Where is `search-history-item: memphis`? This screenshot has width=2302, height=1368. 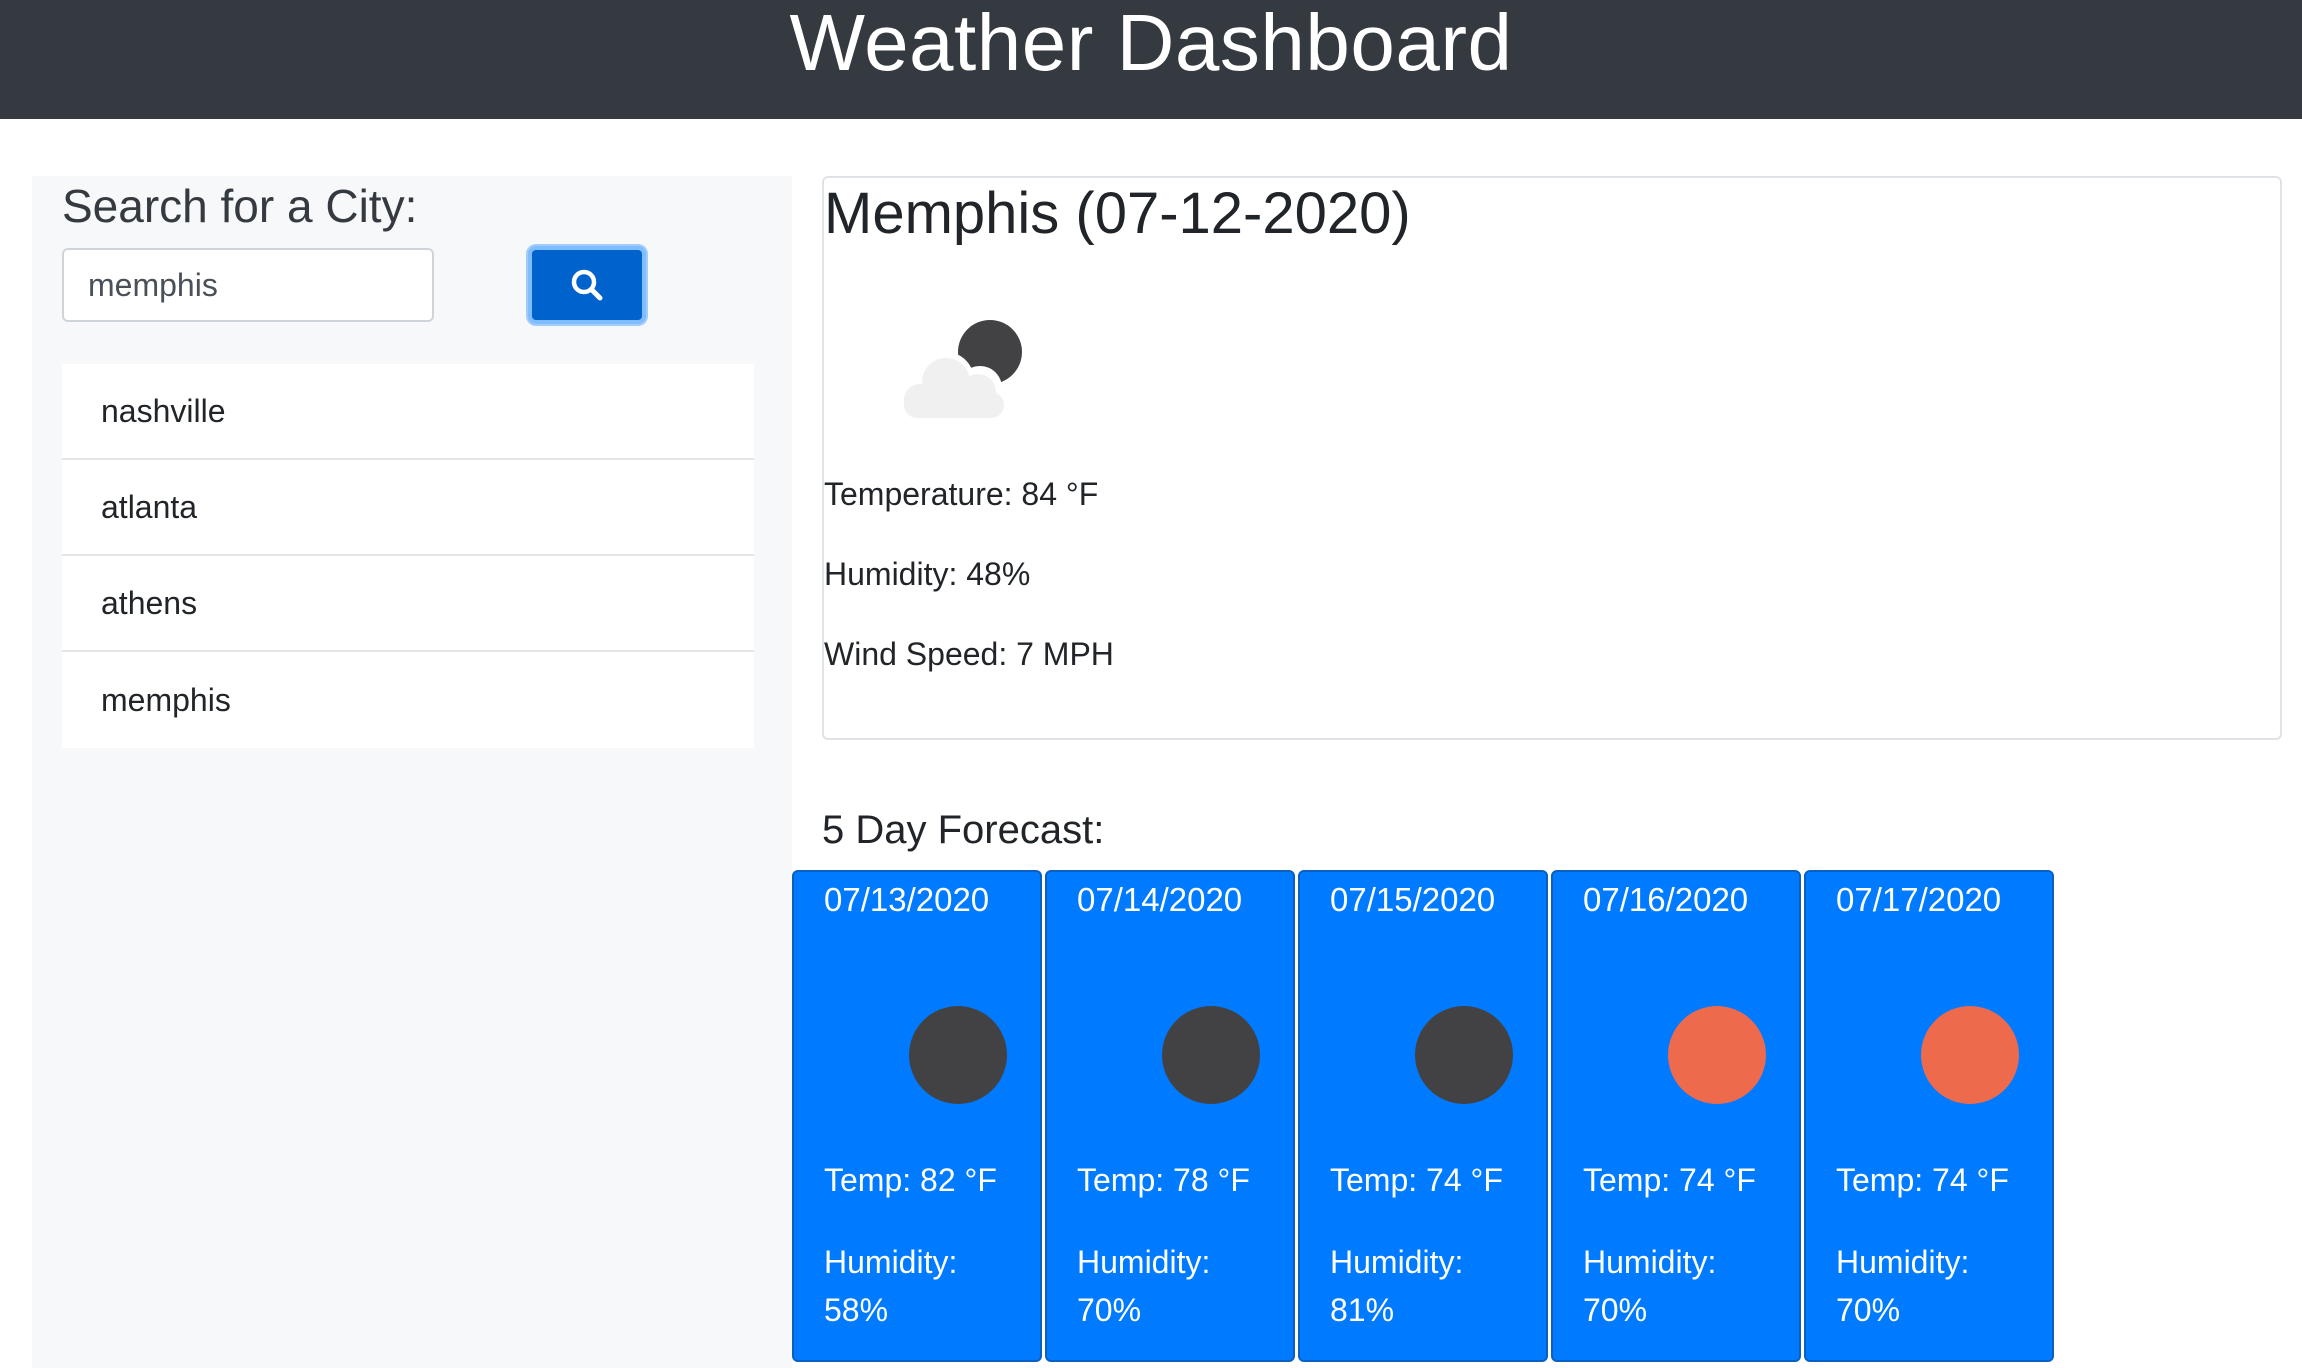
search-history-item: memphis is located at coordinates (408, 700).